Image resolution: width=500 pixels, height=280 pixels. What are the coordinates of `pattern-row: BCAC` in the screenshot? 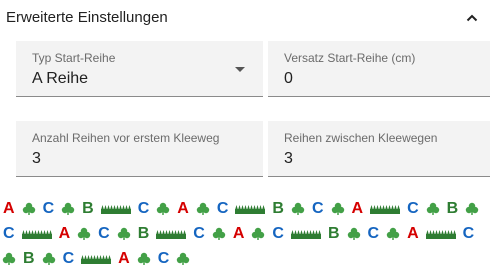 It's located at (250, 258).